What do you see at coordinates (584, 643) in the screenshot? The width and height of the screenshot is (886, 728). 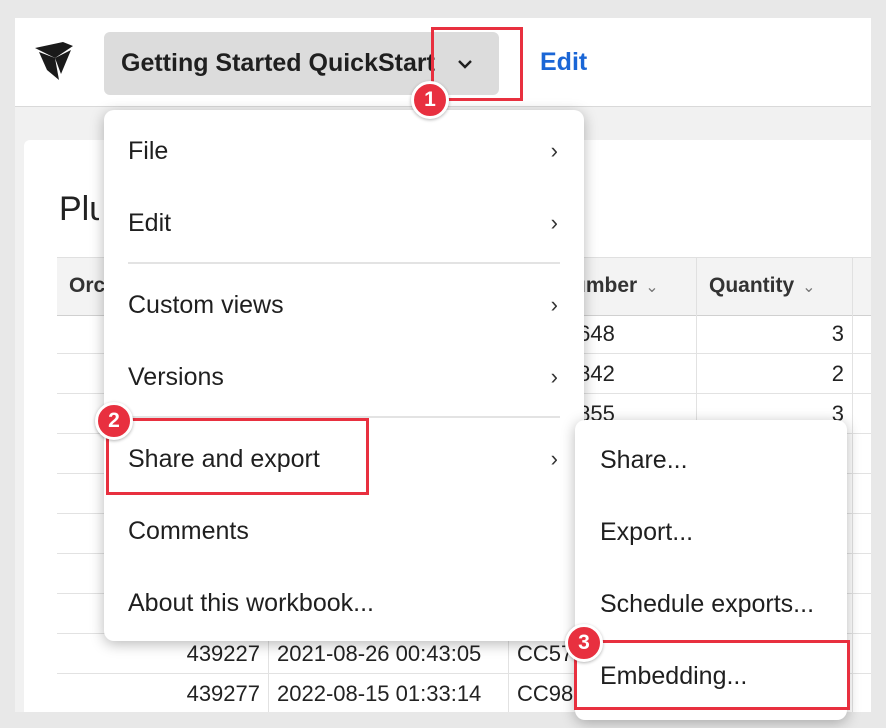 I see `callout-badge-3: 3` at bounding box center [584, 643].